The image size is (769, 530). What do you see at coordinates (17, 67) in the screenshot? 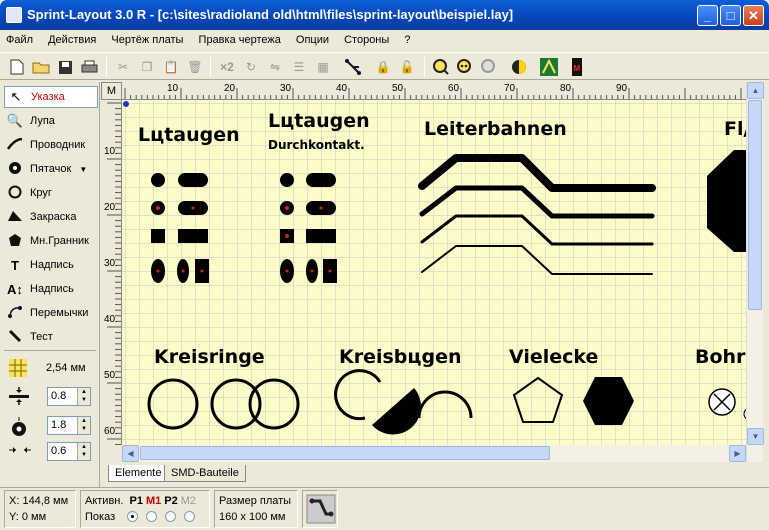
I see `new-icon` at bounding box center [17, 67].